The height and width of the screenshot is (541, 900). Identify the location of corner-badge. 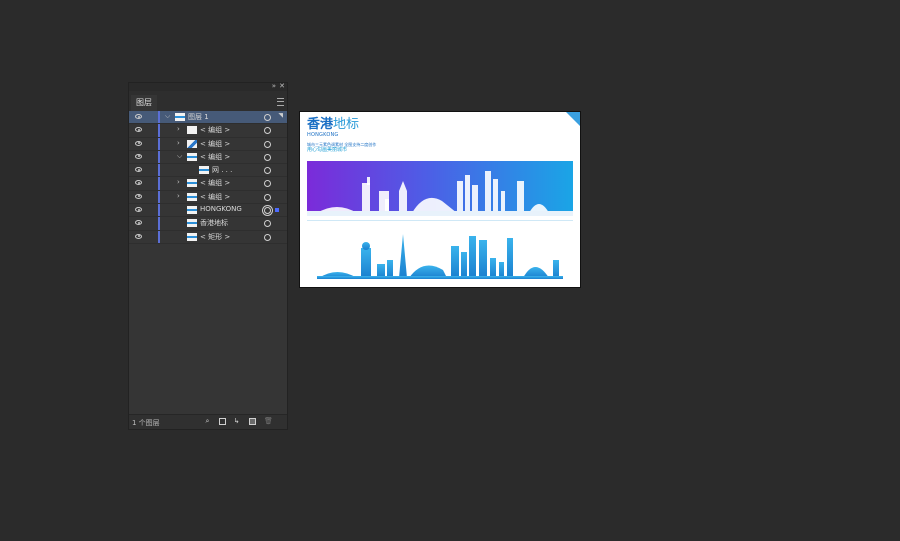
(573, 119).